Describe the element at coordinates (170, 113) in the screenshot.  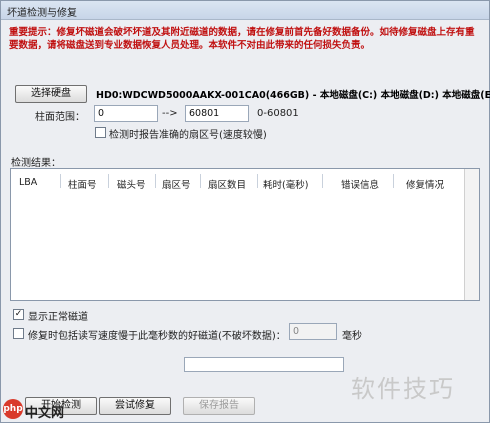
I see `range-arrow: -->` at that location.